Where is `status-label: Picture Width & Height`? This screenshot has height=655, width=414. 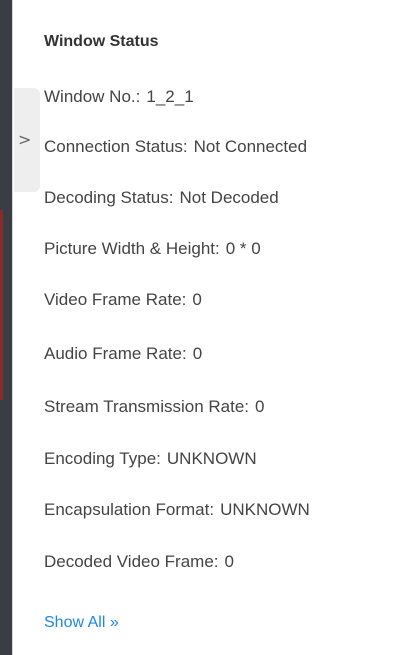 status-label: Picture Width & Height is located at coordinates (130, 248).